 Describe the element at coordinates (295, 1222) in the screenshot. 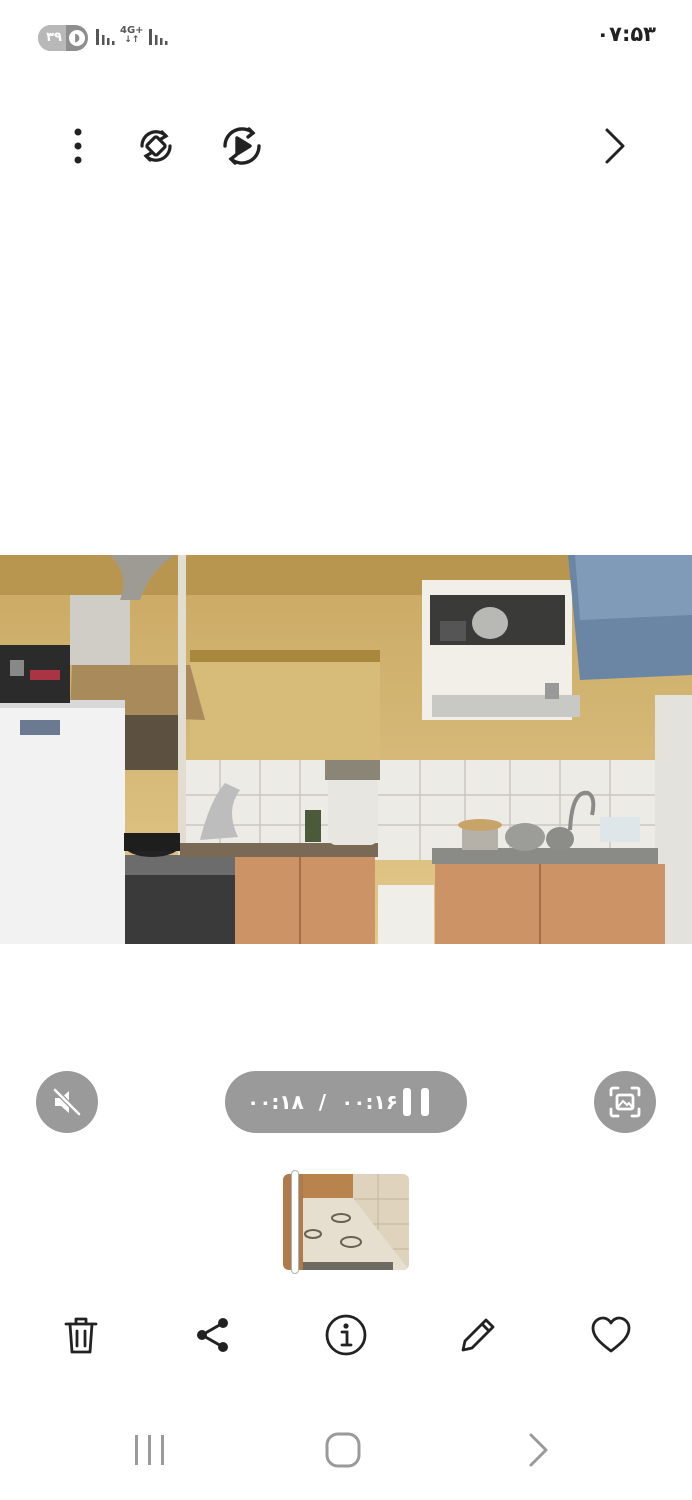

I see `timeline-scrubber-handle` at that location.